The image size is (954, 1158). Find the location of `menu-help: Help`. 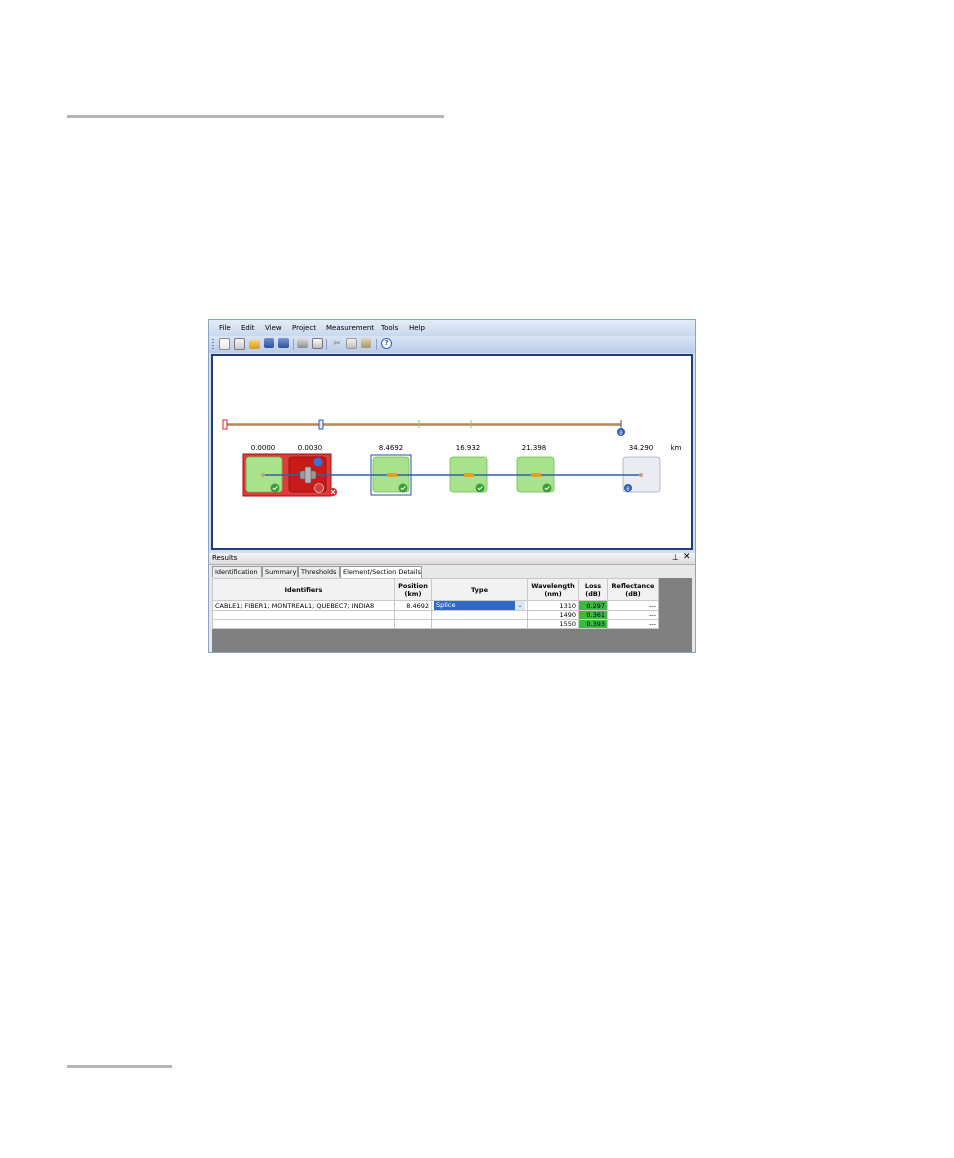

menu-help: Help is located at coordinates (417, 328).